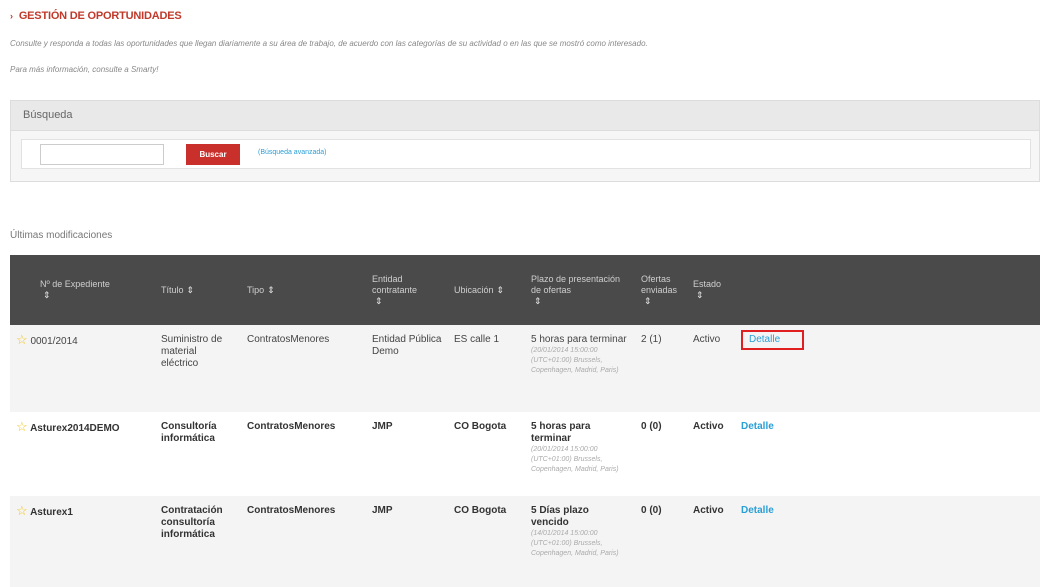  What do you see at coordinates (82, 541) in the screenshot?
I see `cell-expediente: ☆ Asturex1` at bounding box center [82, 541].